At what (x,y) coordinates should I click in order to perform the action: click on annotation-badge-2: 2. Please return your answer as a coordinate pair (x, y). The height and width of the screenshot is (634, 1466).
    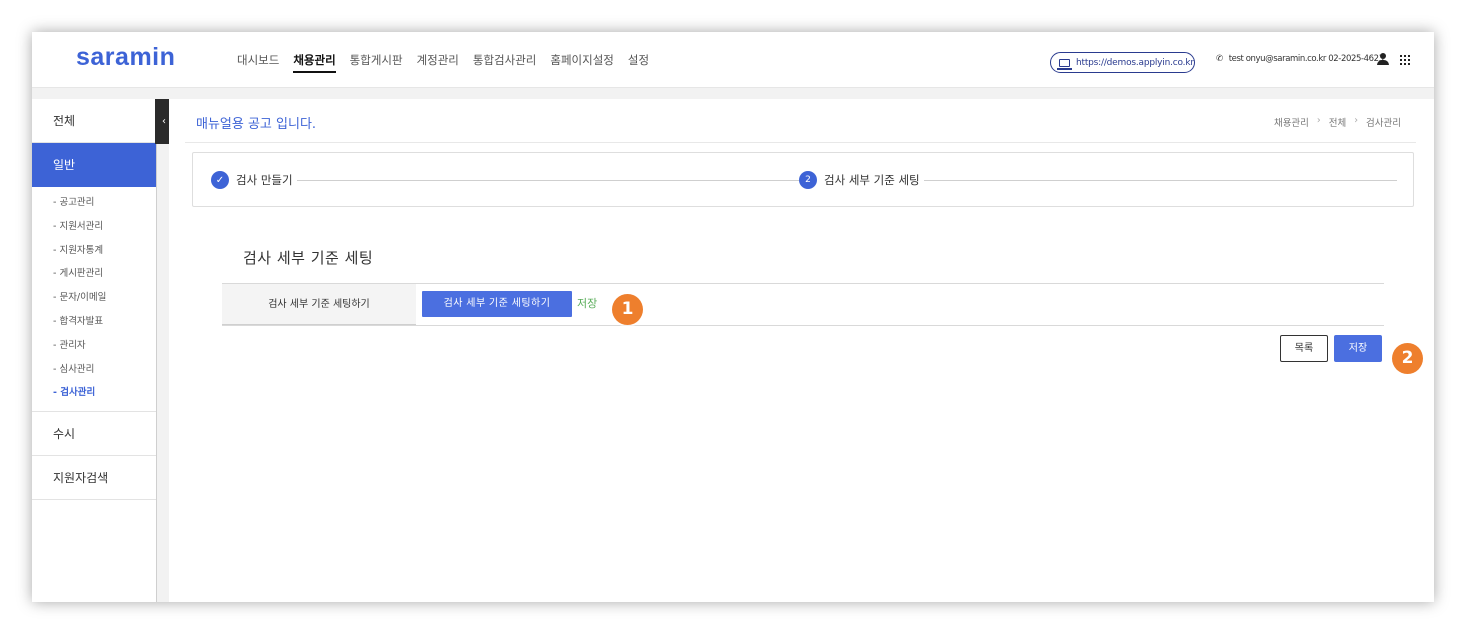
    Looking at the image, I should click on (1407, 358).